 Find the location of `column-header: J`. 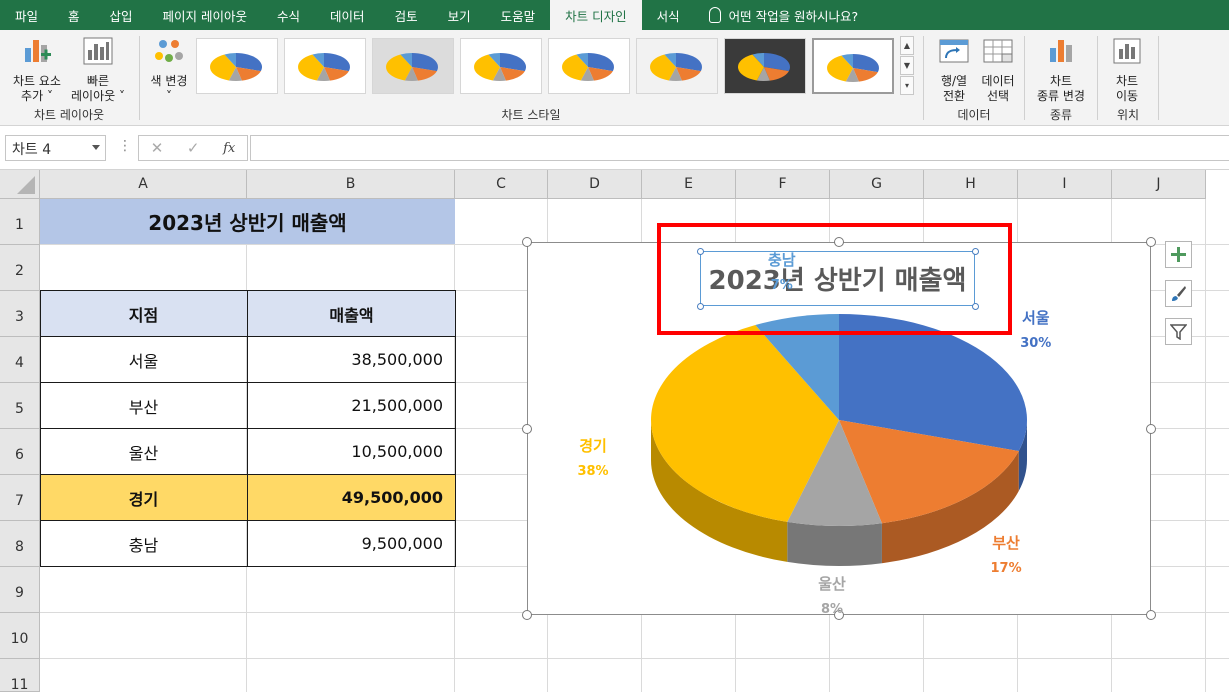

column-header: J is located at coordinates (1159, 184).